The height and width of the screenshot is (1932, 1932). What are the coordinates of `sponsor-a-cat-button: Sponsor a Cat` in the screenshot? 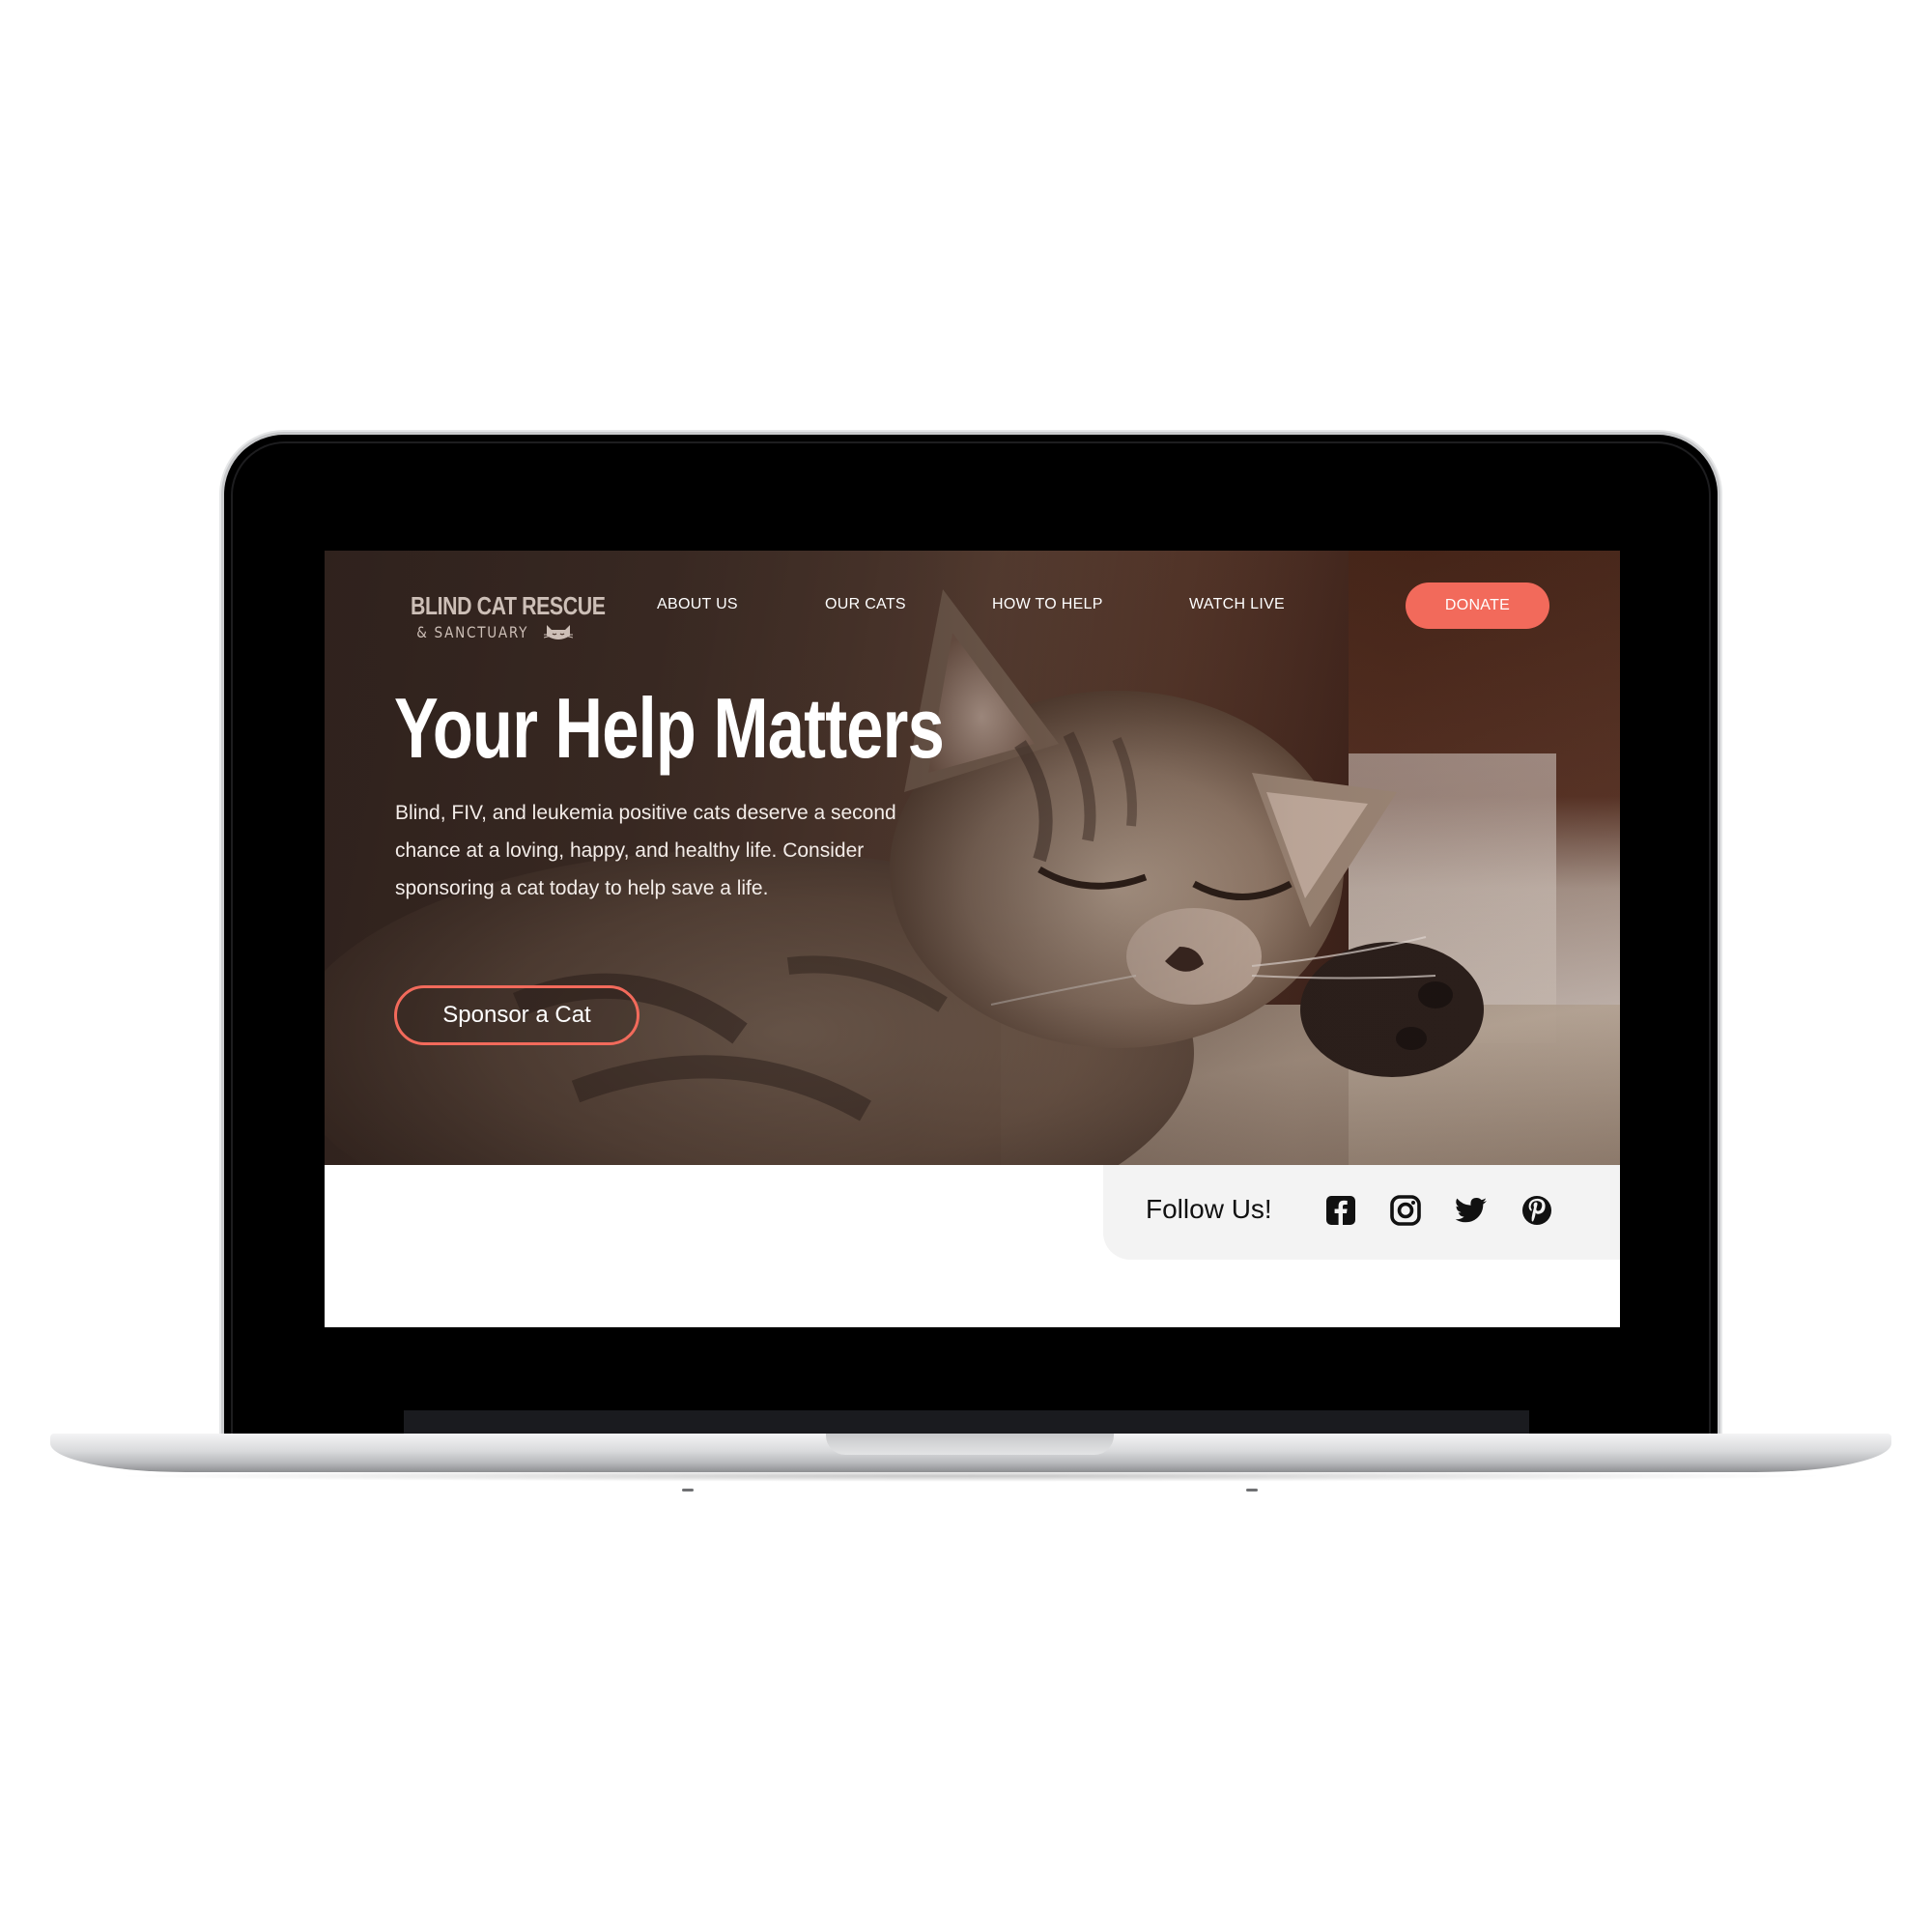 It's located at (516, 1015).